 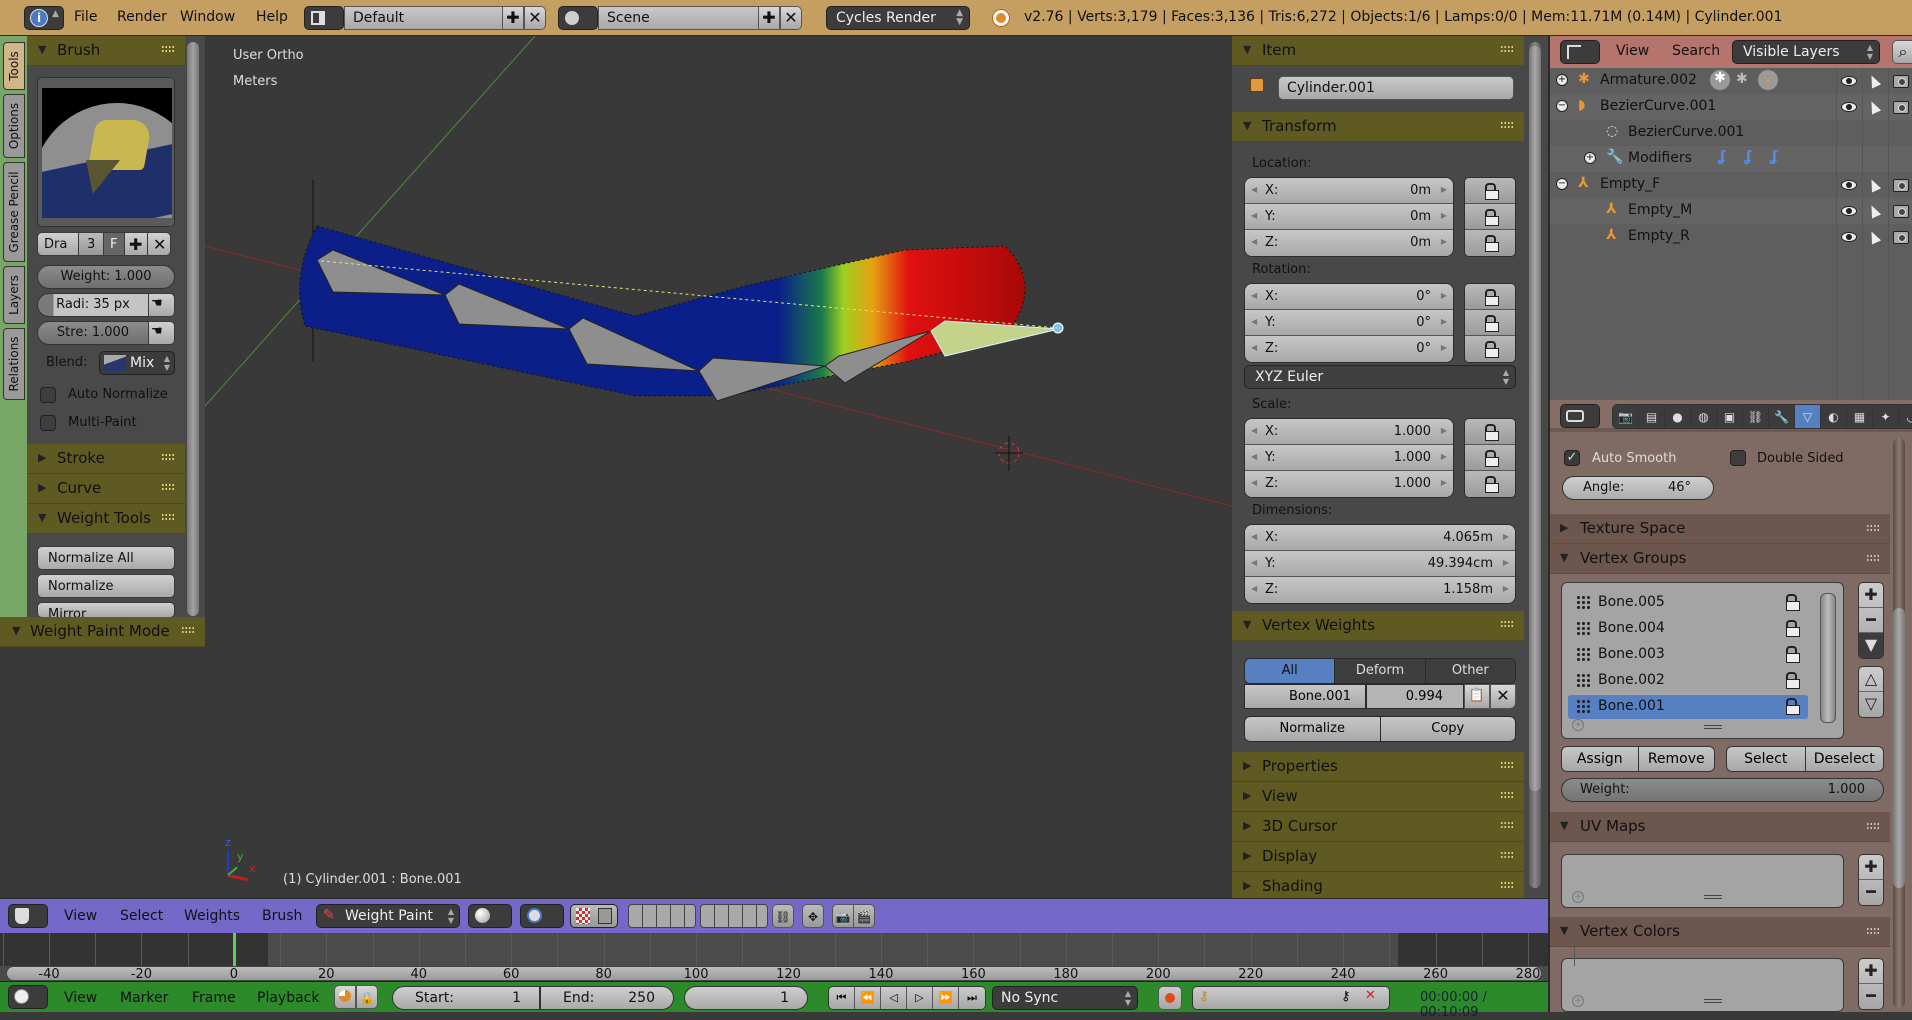 What do you see at coordinates (1470, 671) in the screenshot?
I see `vw-tab-other: Other` at bounding box center [1470, 671].